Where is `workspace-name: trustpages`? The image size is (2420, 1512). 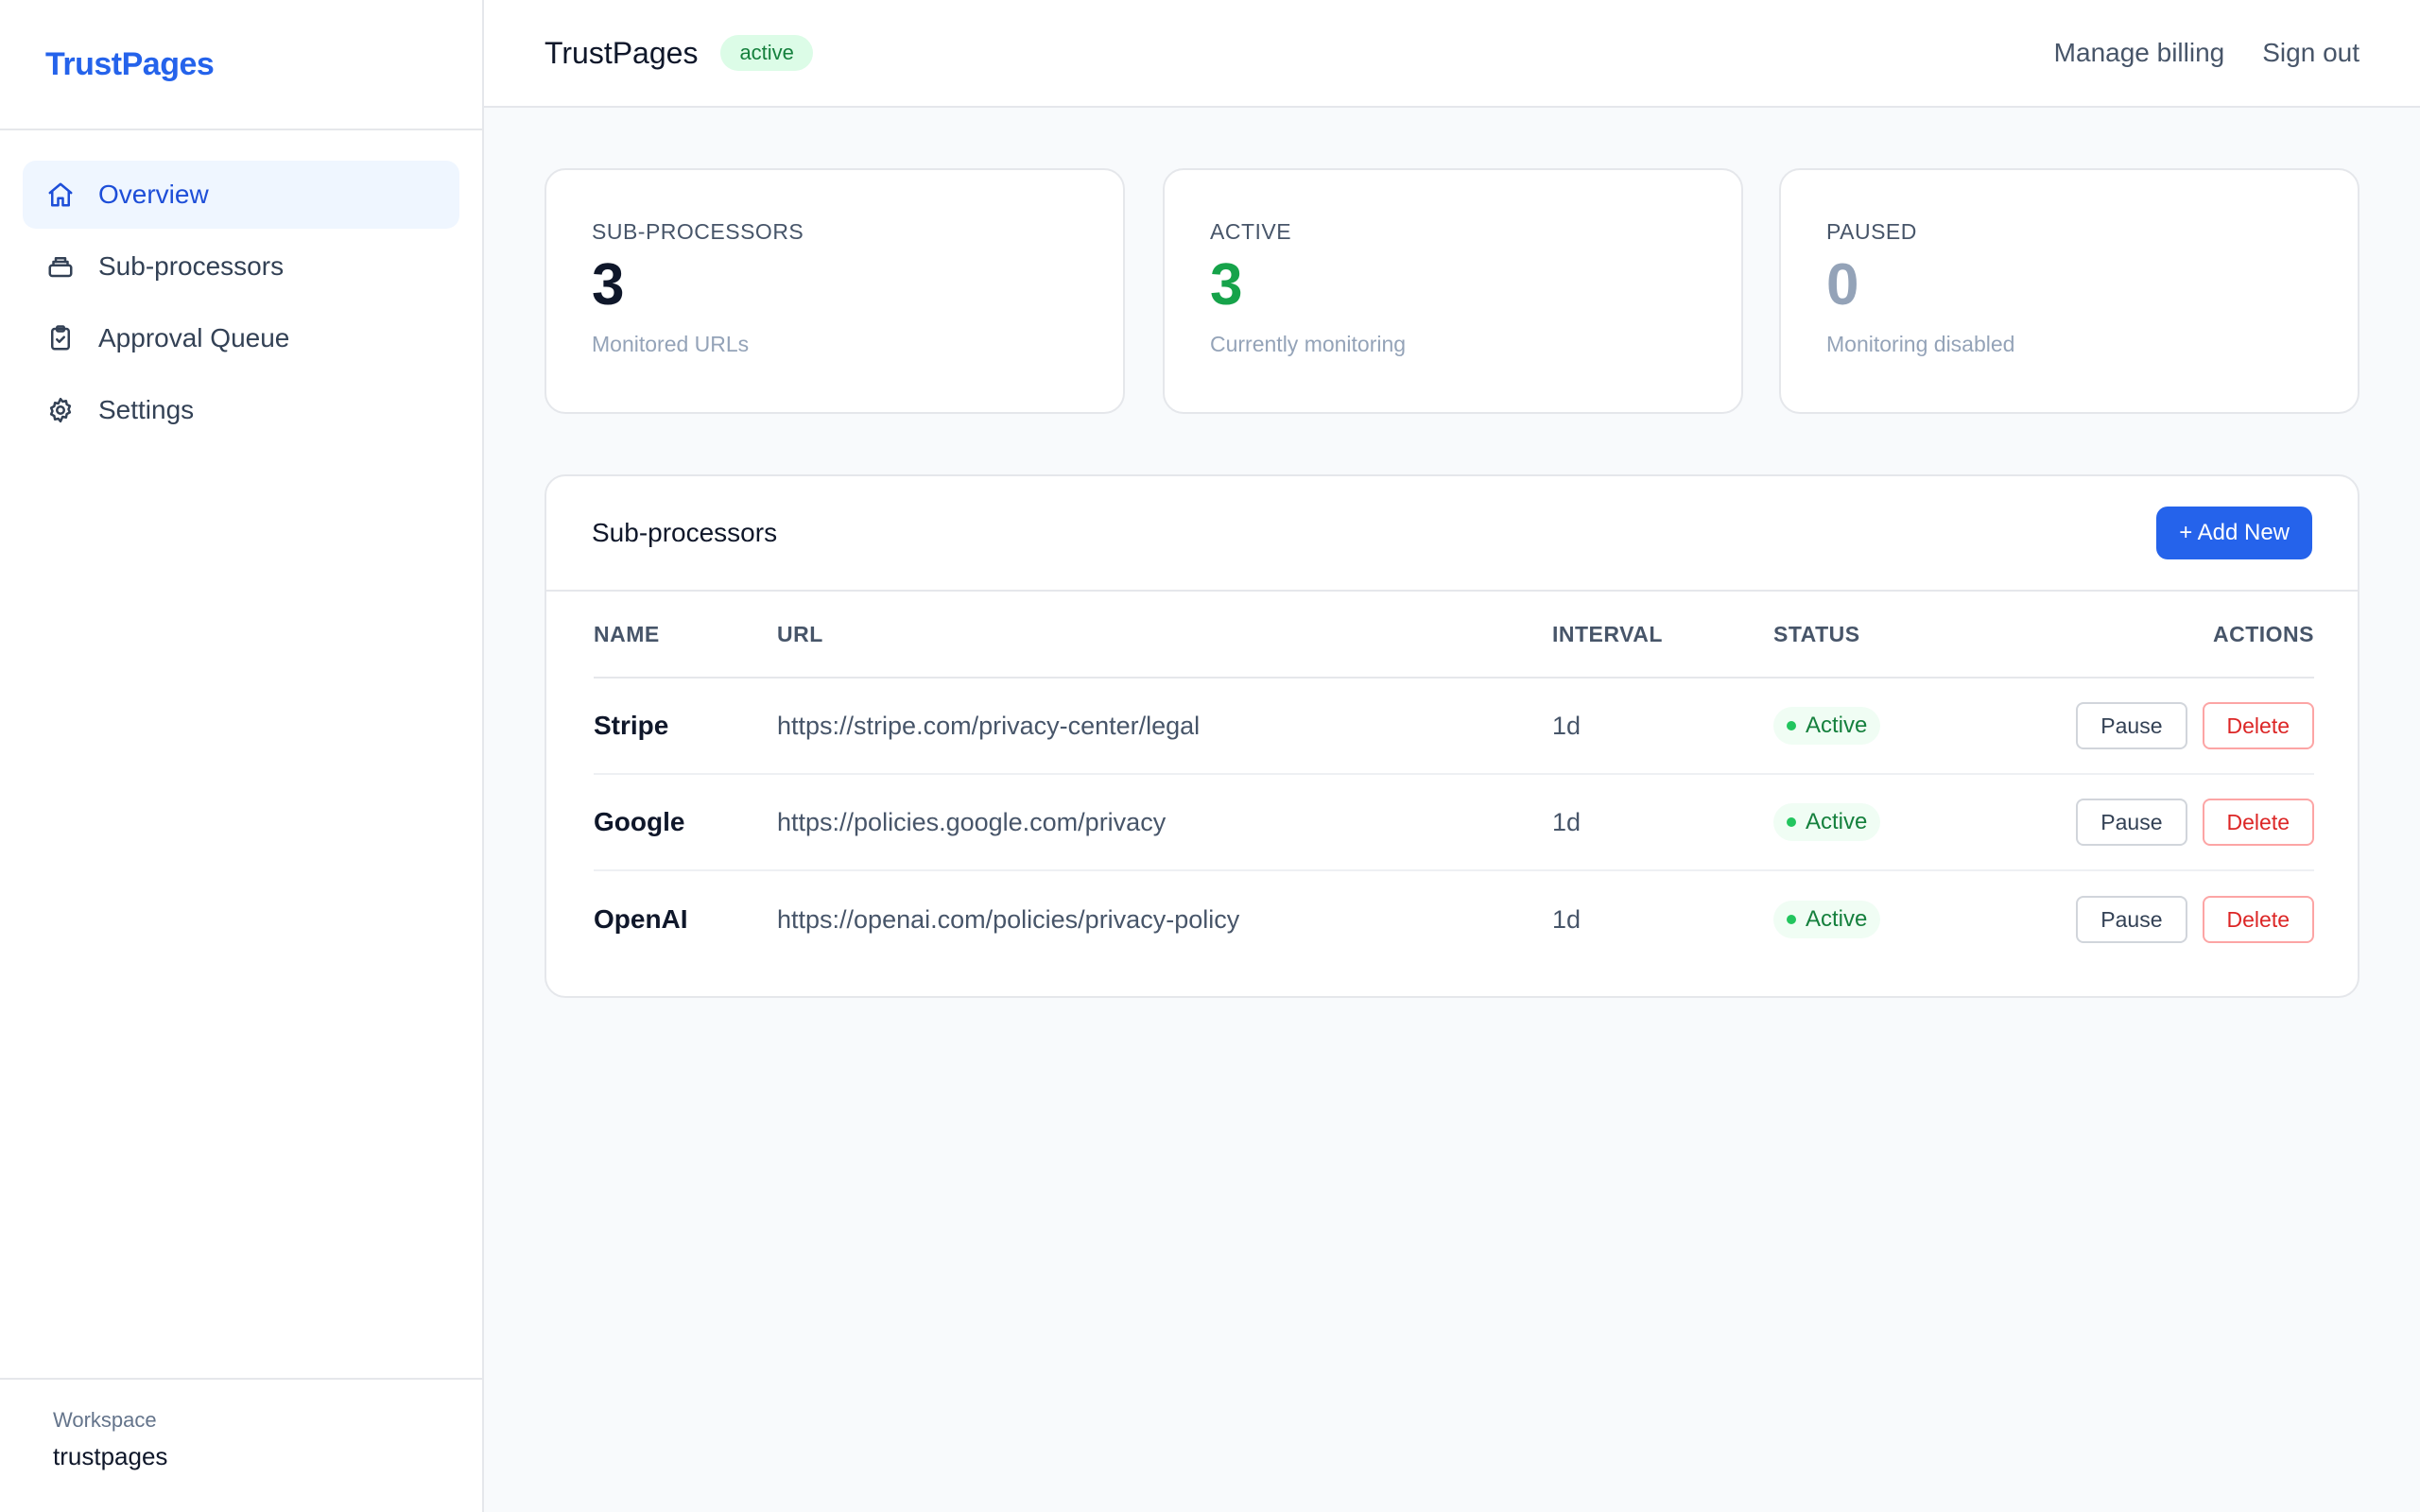
workspace-name: trustpages is located at coordinates (111, 1456).